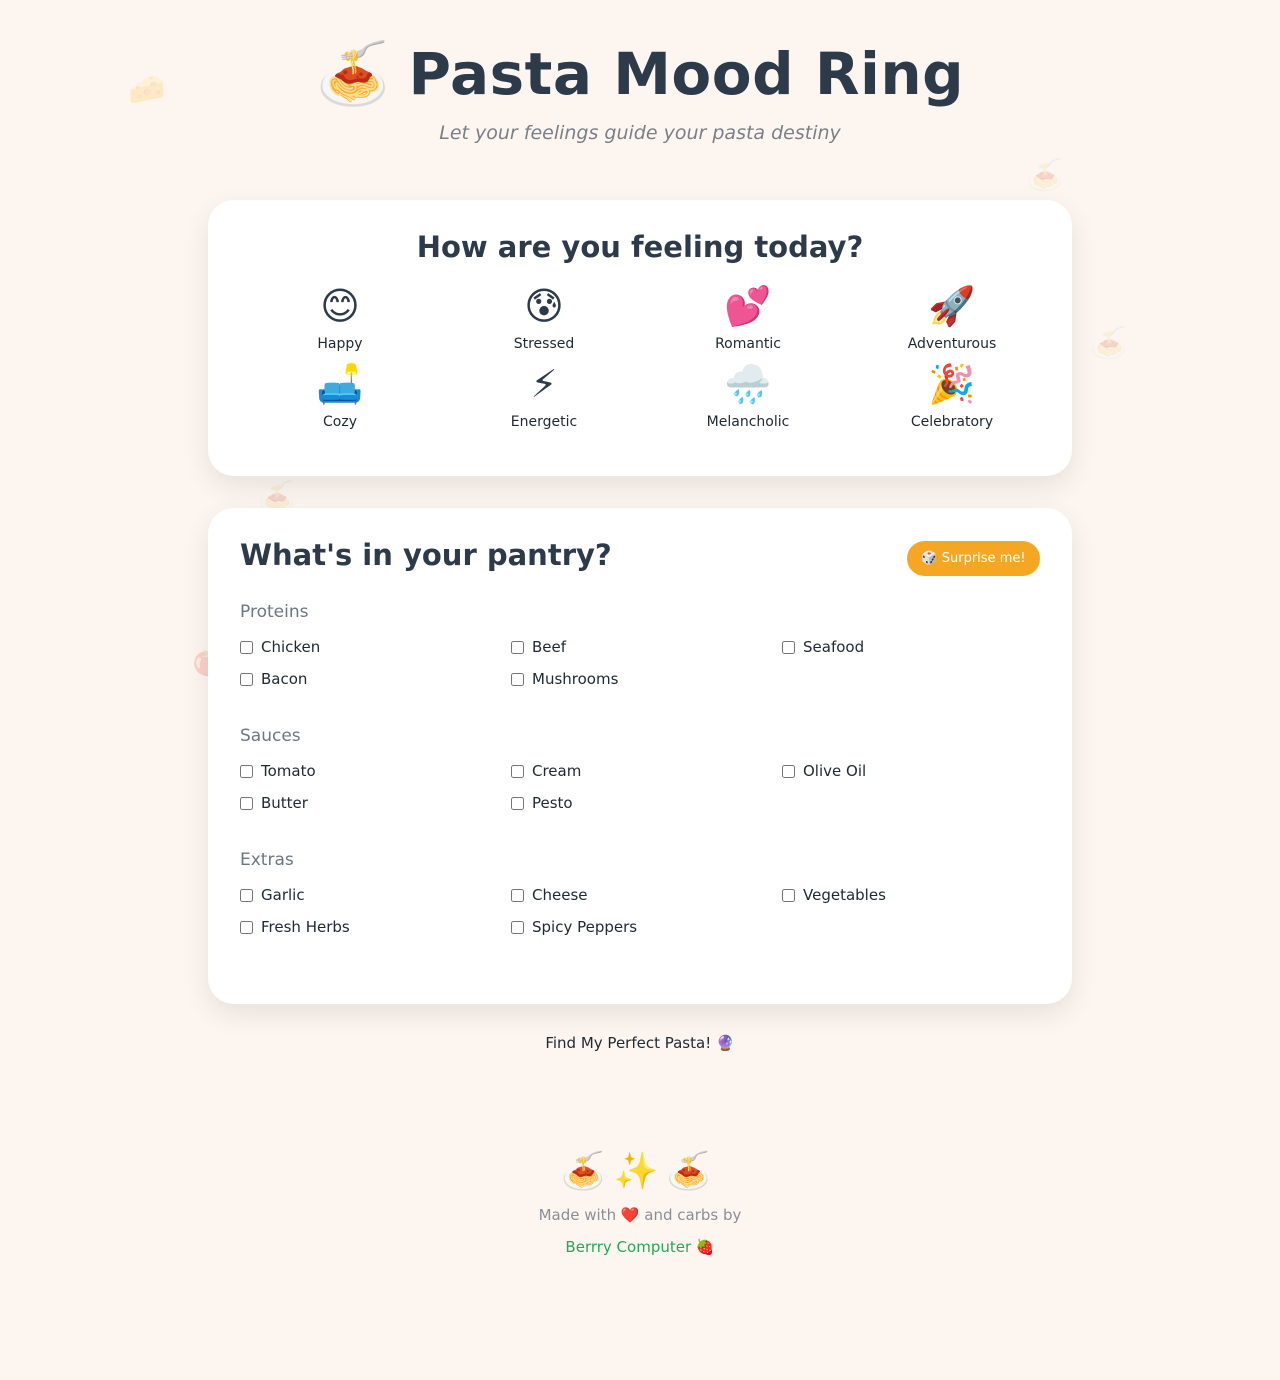 The width and height of the screenshot is (1280, 1380). I want to click on mood-option-romantic: 💕 Romantic, so click(748, 318).